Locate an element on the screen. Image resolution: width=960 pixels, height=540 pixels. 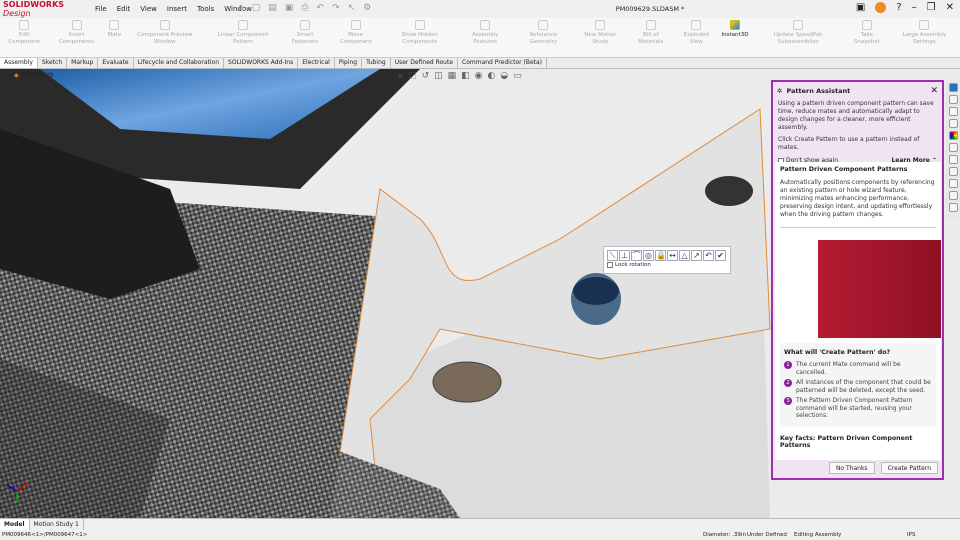
open-icon: ▤ is located at coordinates (272, 8).